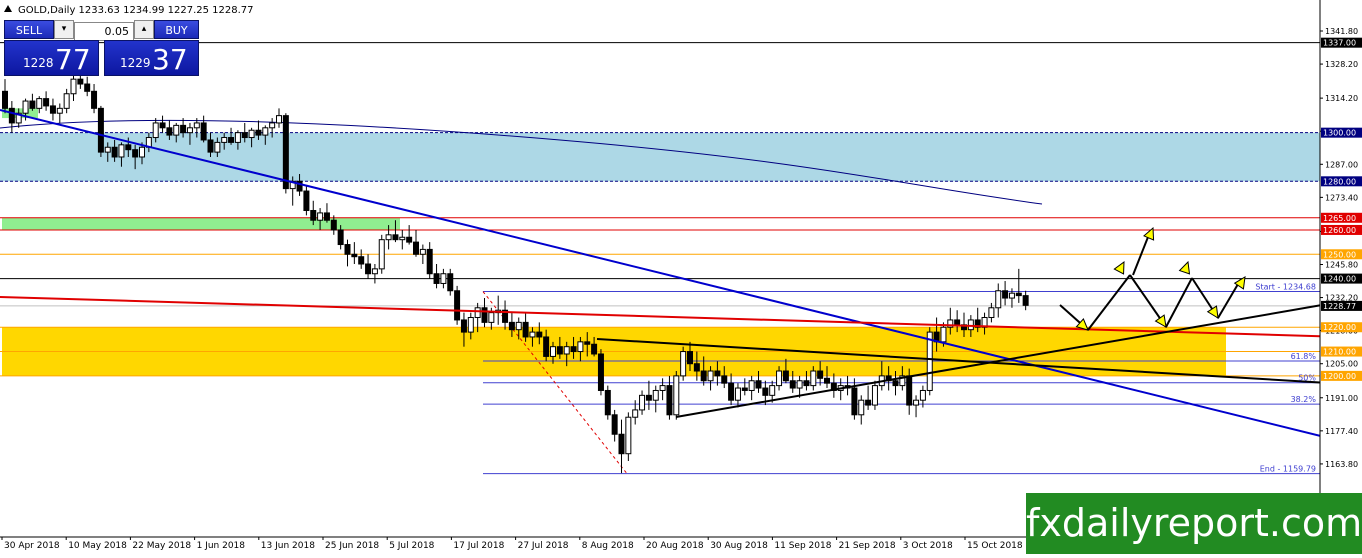 This screenshot has height=558, width=1362. What do you see at coordinates (1339, 376) in the screenshot?
I see `price-level-label: 1200.00` at bounding box center [1339, 376].